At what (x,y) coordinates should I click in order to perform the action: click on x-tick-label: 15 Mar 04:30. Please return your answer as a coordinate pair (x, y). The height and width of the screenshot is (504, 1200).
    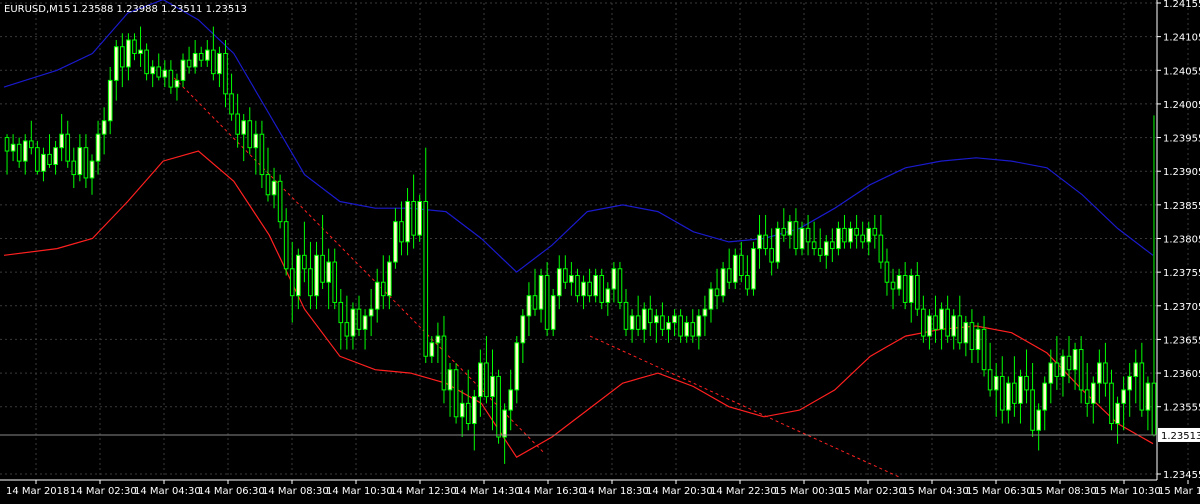
    Looking at the image, I should click on (935, 491).